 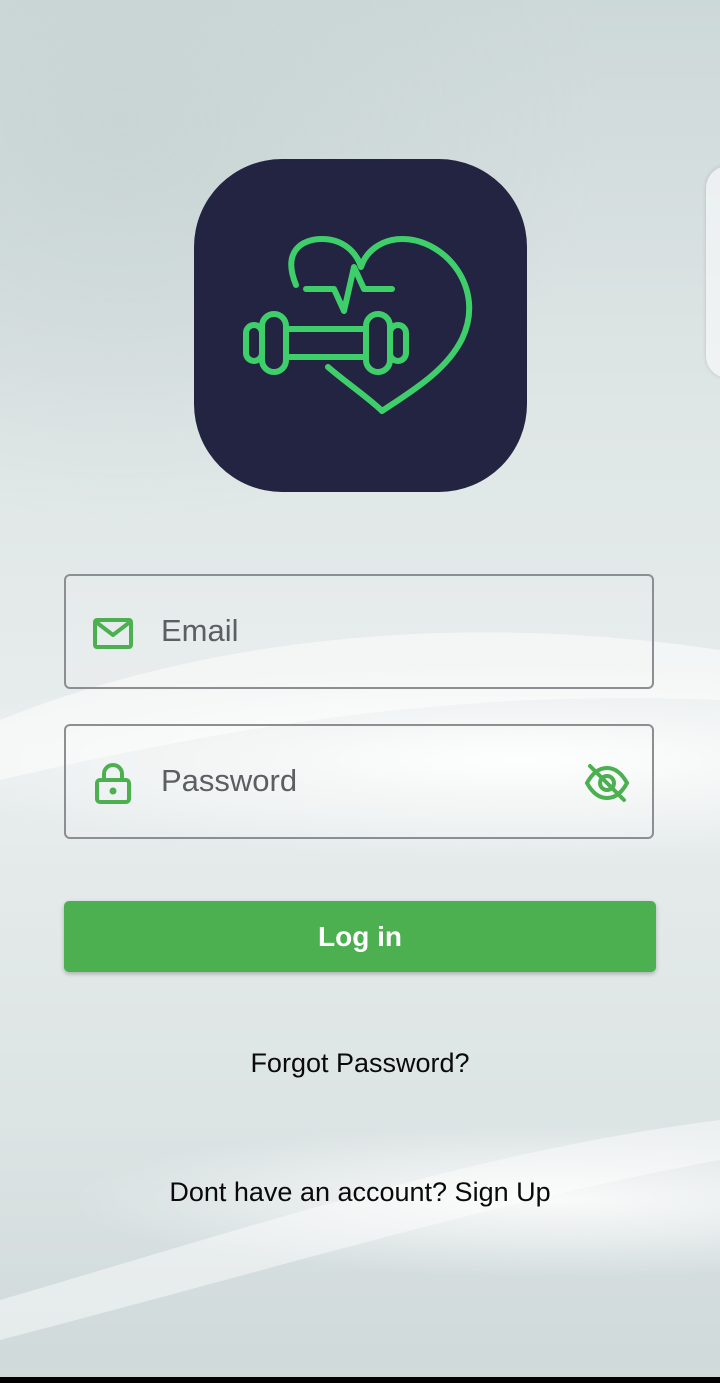 I want to click on password-field, so click(x=359, y=781).